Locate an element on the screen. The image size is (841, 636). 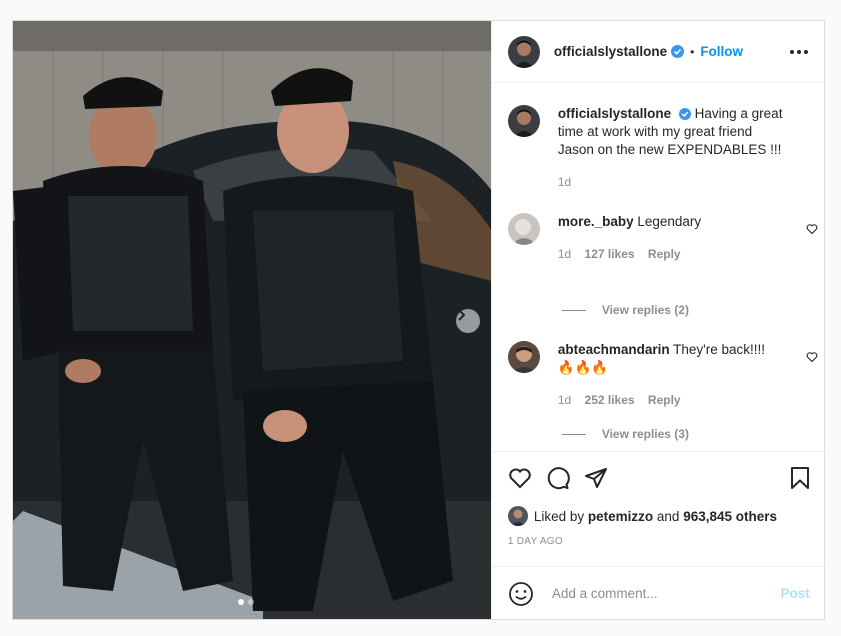
comment-meta: 1d 252 likes Reply is located at coordinates (673, 400).